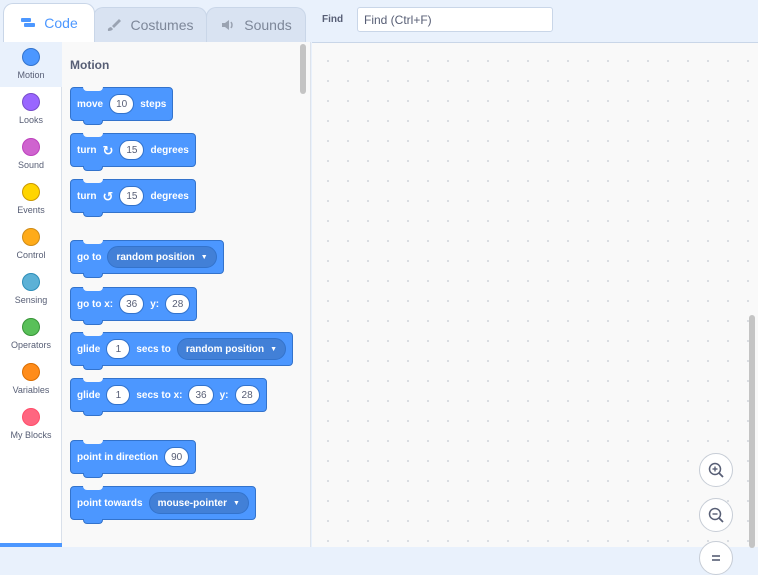 This screenshot has height=575, width=758. What do you see at coordinates (455, 19) in the screenshot?
I see `find-input` at bounding box center [455, 19].